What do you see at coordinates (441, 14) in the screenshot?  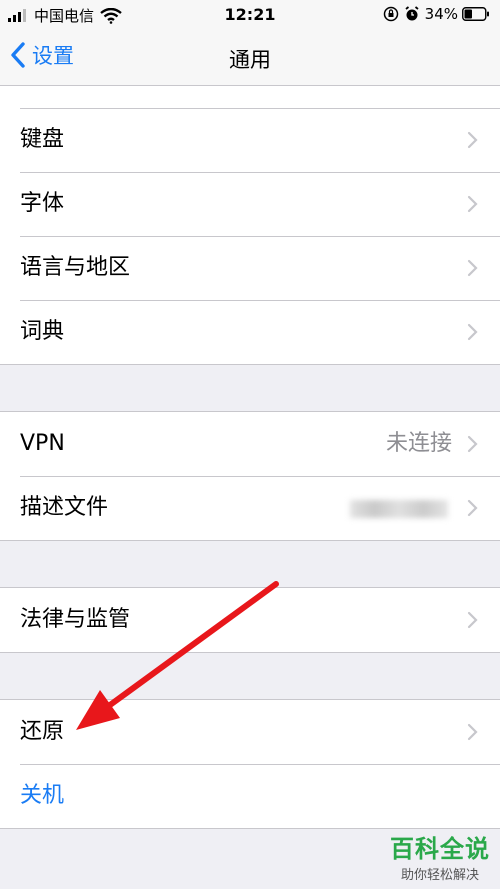 I see `battery-percent: 34%` at bounding box center [441, 14].